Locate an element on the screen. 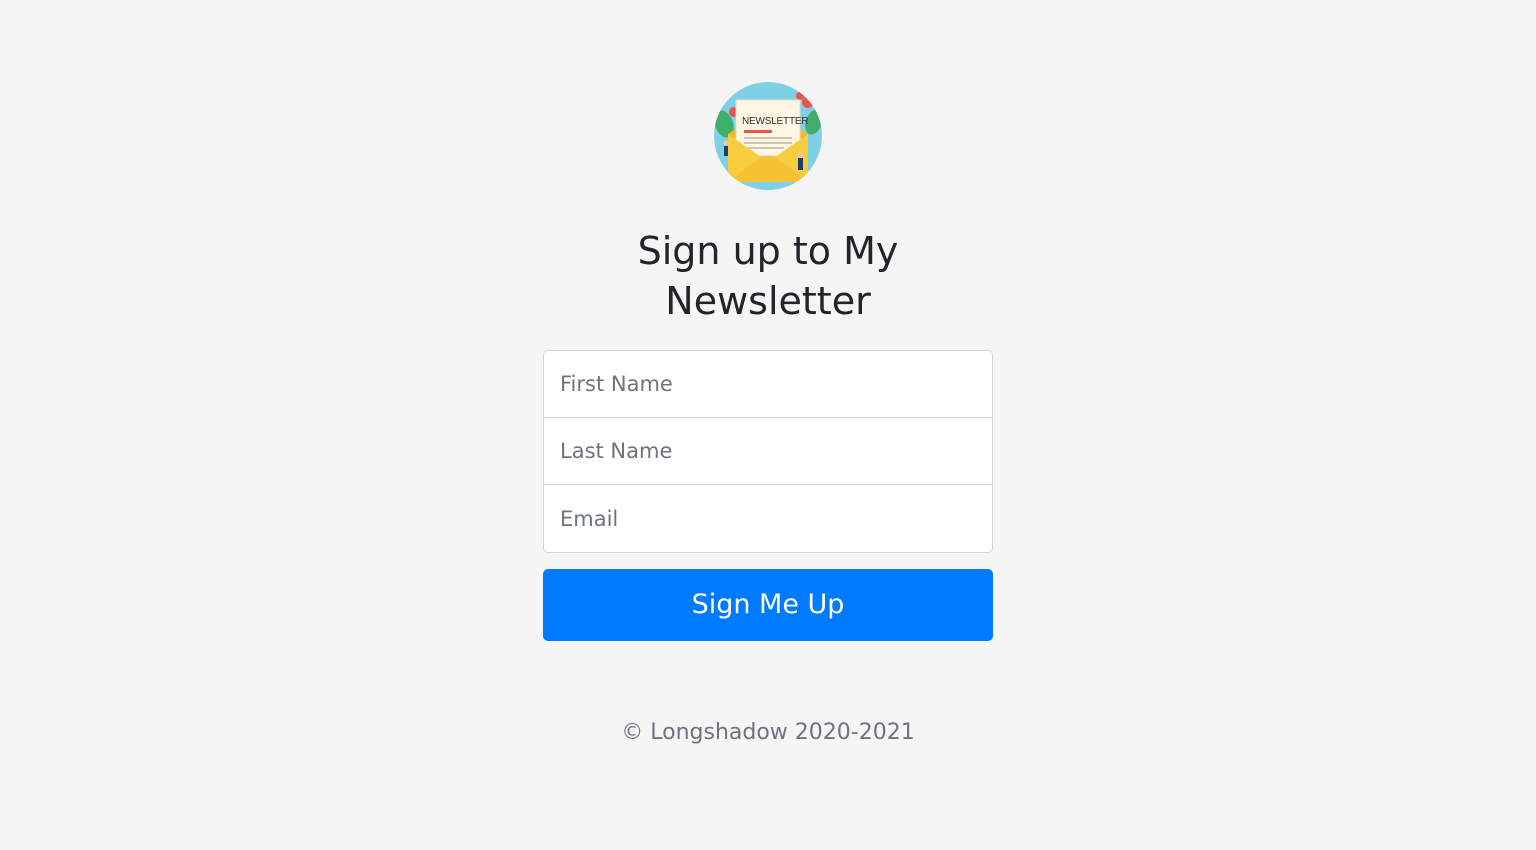 Image resolution: width=1536 pixels, height=850 pixels. page-title-line-1: Sign up to My is located at coordinates (768, 251).